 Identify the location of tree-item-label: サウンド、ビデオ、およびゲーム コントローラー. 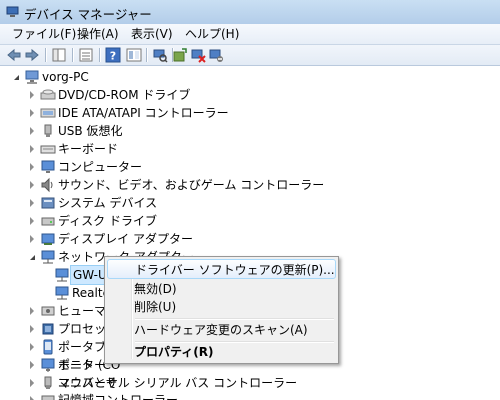
(191, 185).